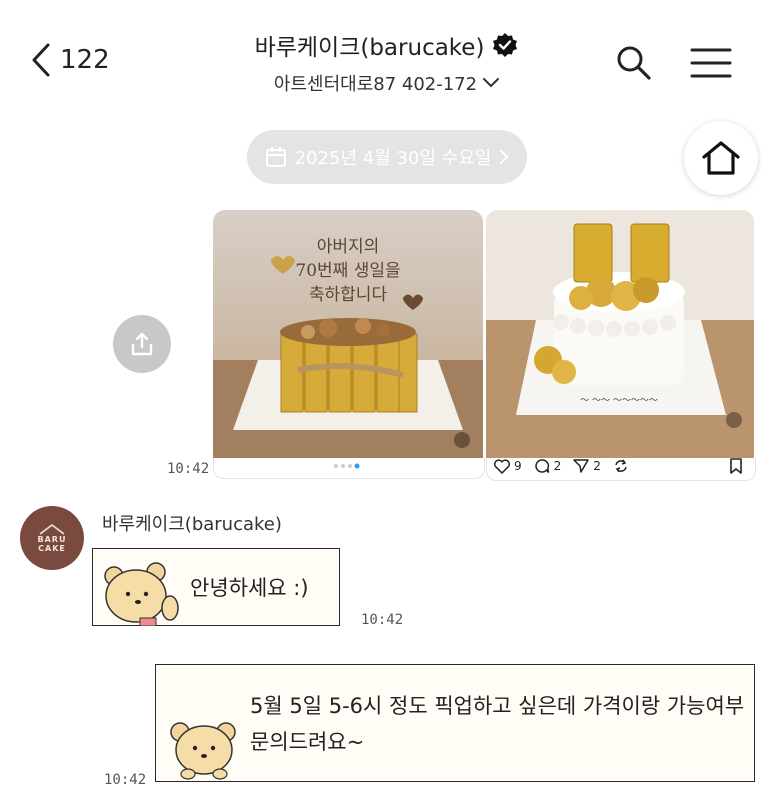  I want to click on svg-text: 아버지의, so click(348, 247).